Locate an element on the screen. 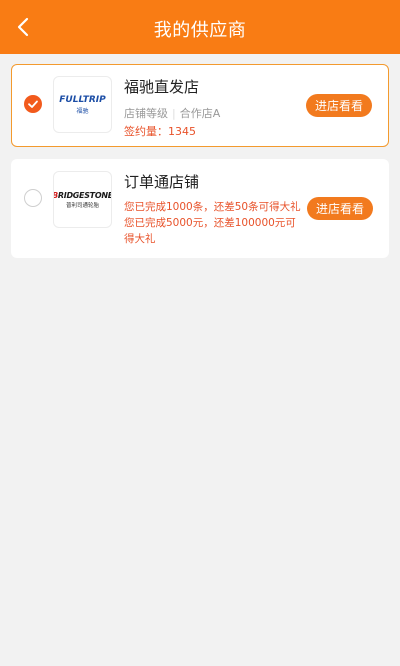  logo-text: BRIDGESTONE is located at coordinates (83, 195).